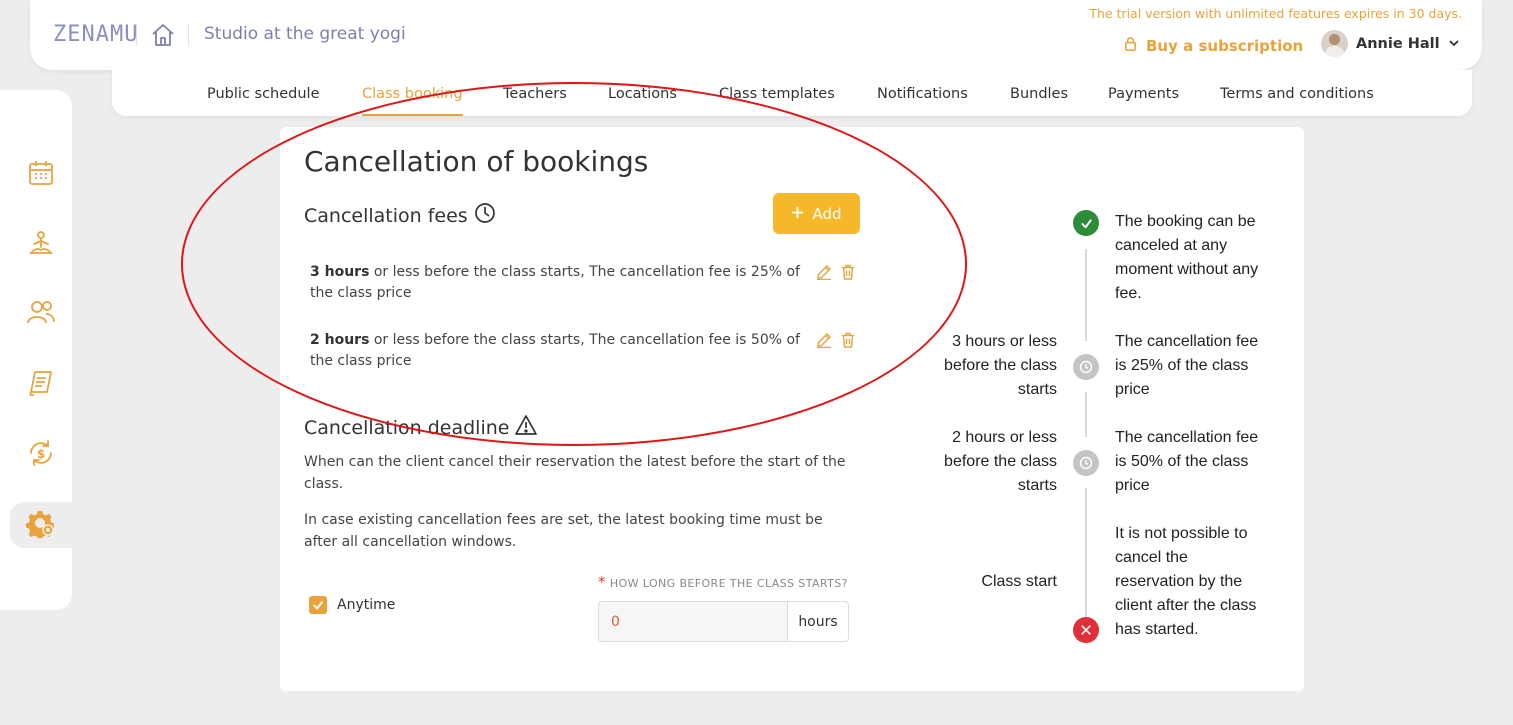 The image size is (1513, 725). I want to click on hours-field-label-text: HOW LONG BEFORE THE CLASS STARTS?, so click(728, 583).